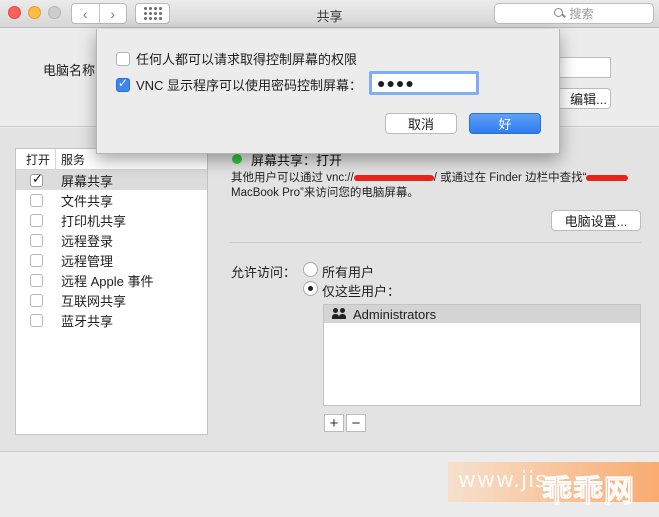 The image size is (659, 517). What do you see at coordinates (87, 321) in the screenshot?
I see `service-label: 蓝牙共享` at bounding box center [87, 321].